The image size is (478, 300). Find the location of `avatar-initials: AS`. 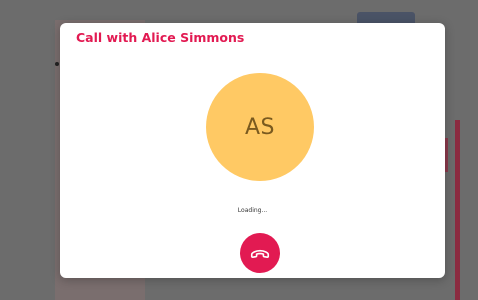

avatar-initials: AS is located at coordinates (259, 127).